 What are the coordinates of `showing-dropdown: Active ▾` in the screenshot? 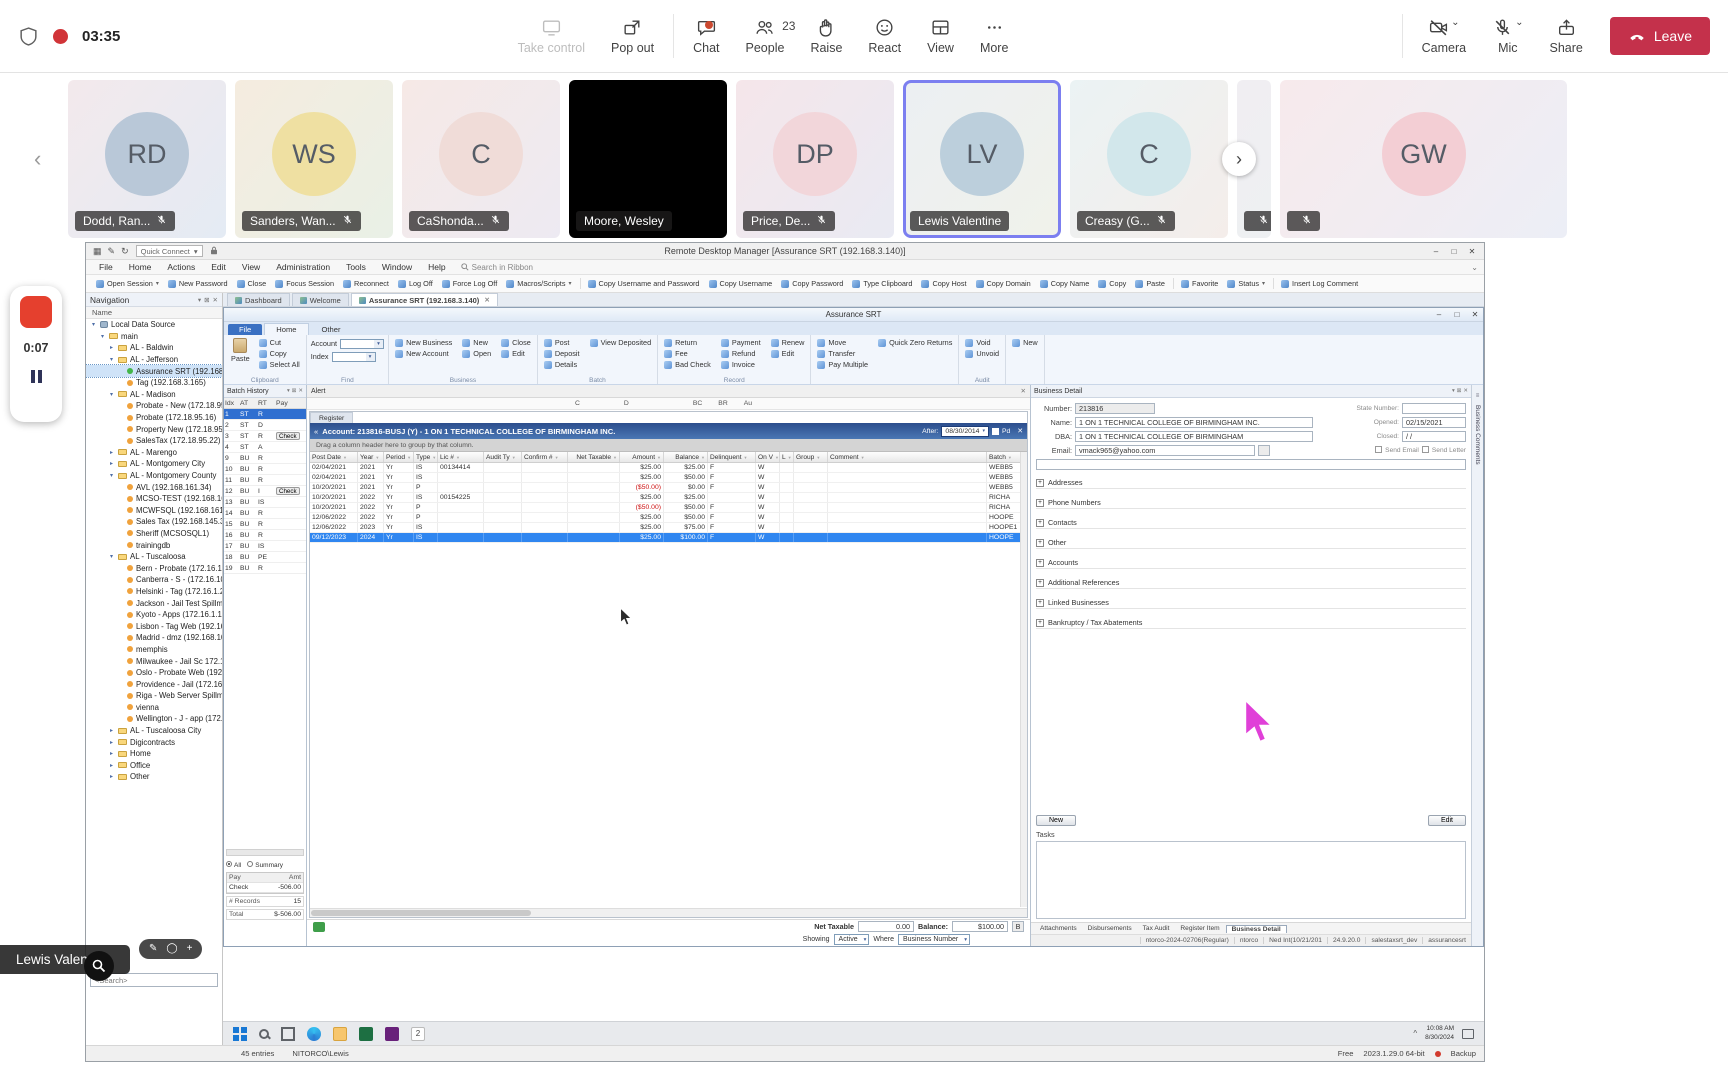 It's located at (851, 939).